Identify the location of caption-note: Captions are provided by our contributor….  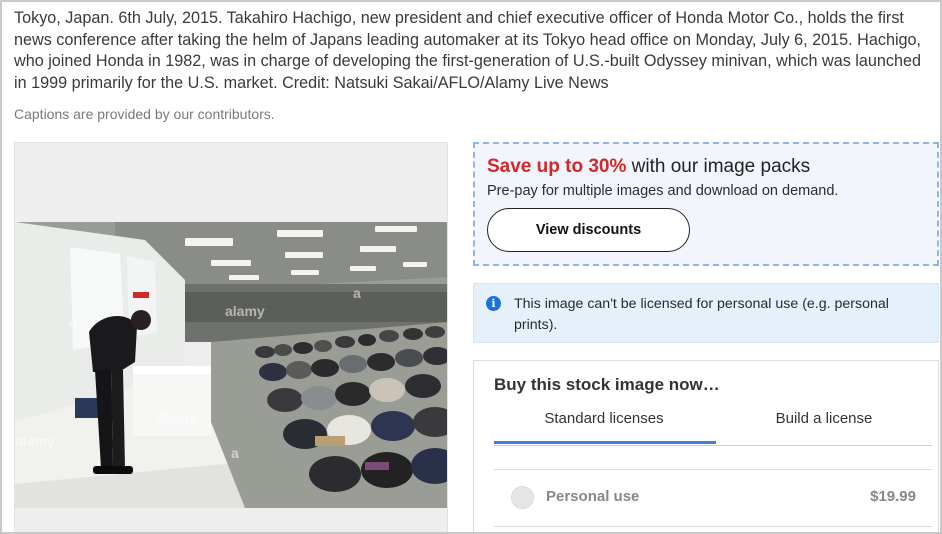
(144, 114).